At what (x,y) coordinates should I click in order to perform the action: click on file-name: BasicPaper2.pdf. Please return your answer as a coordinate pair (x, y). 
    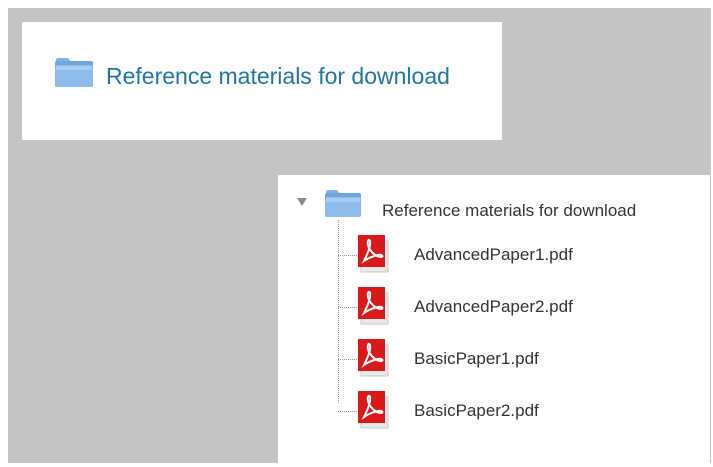
    Looking at the image, I should click on (476, 411).